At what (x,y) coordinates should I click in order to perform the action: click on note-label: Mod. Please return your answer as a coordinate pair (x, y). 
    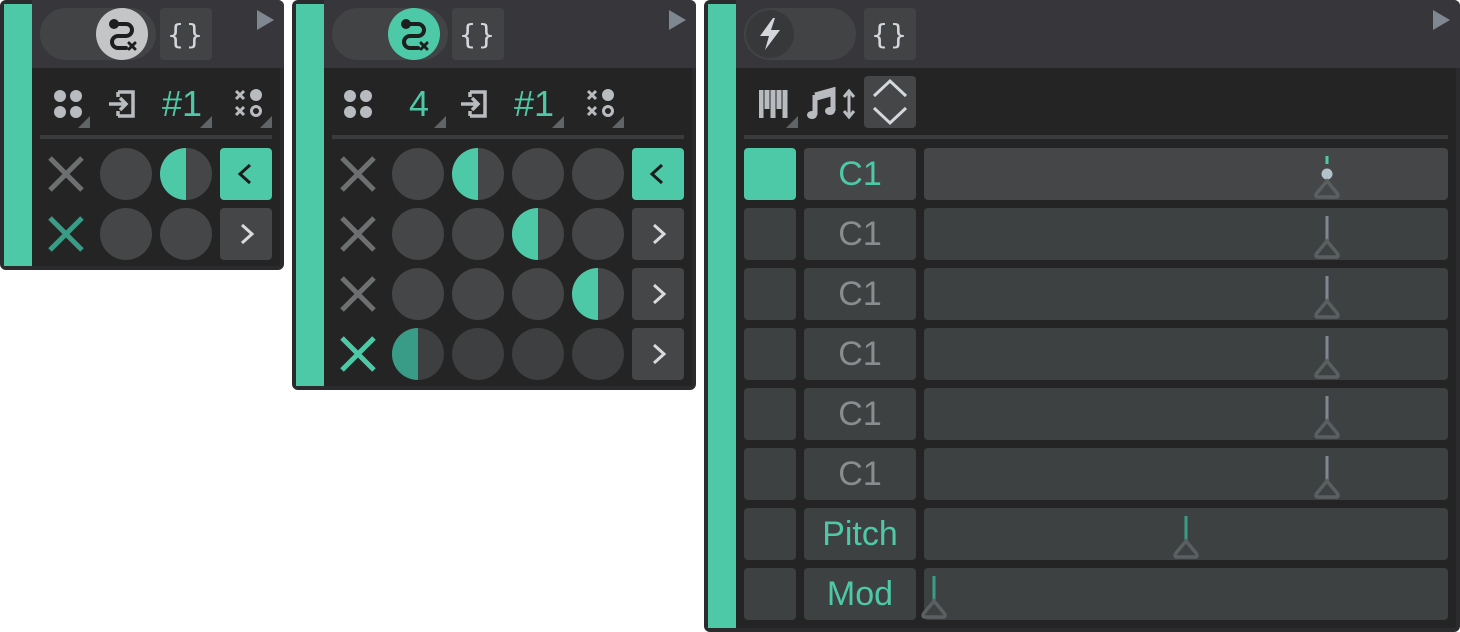
    Looking at the image, I should click on (860, 594).